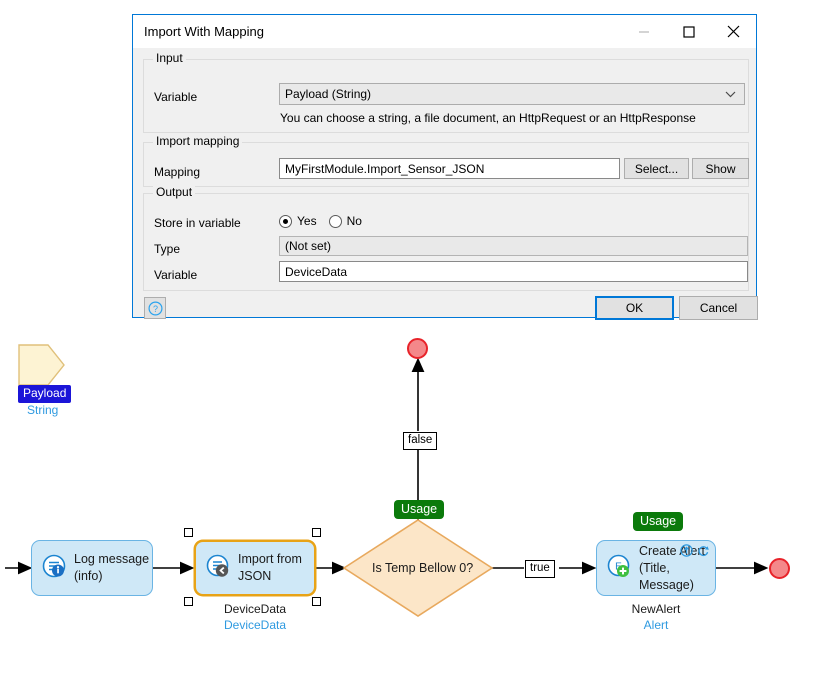 The width and height of the screenshot is (829, 689). What do you see at coordinates (270, 559) in the screenshot?
I see `import-json-line1: Import from` at bounding box center [270, 559].